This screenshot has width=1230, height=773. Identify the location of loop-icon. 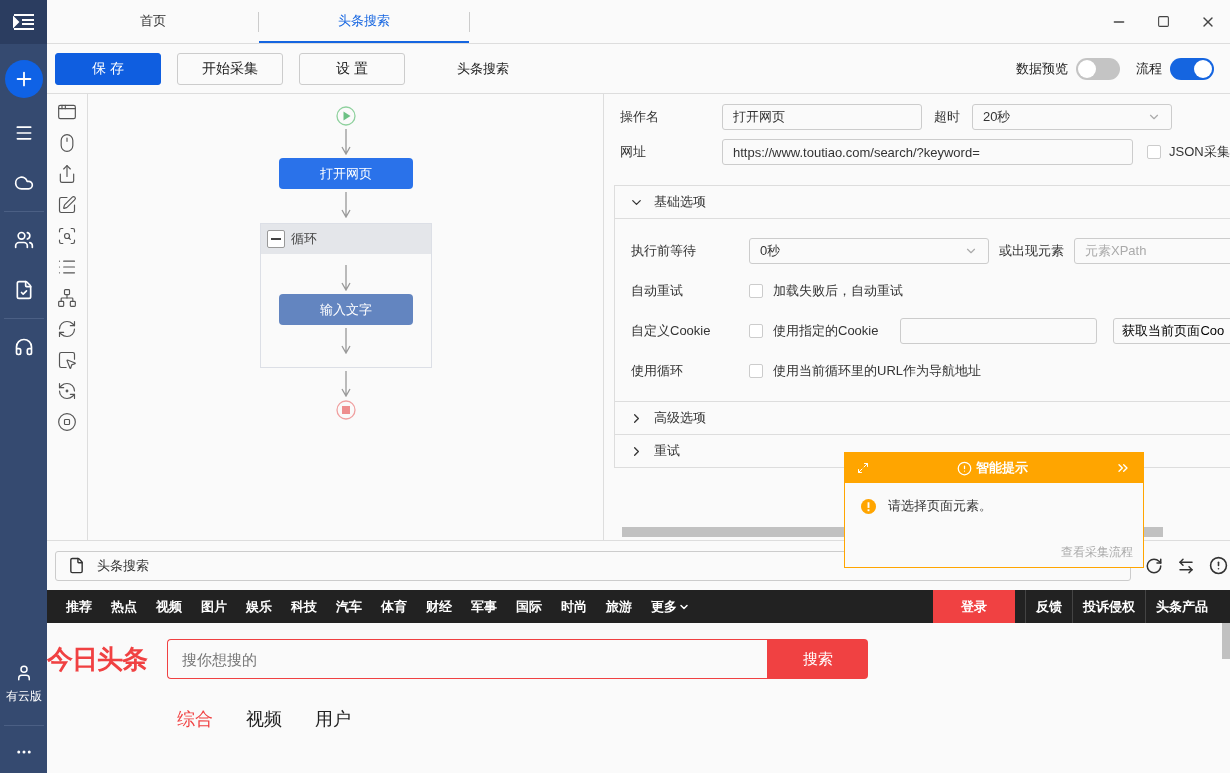
(67, 329).